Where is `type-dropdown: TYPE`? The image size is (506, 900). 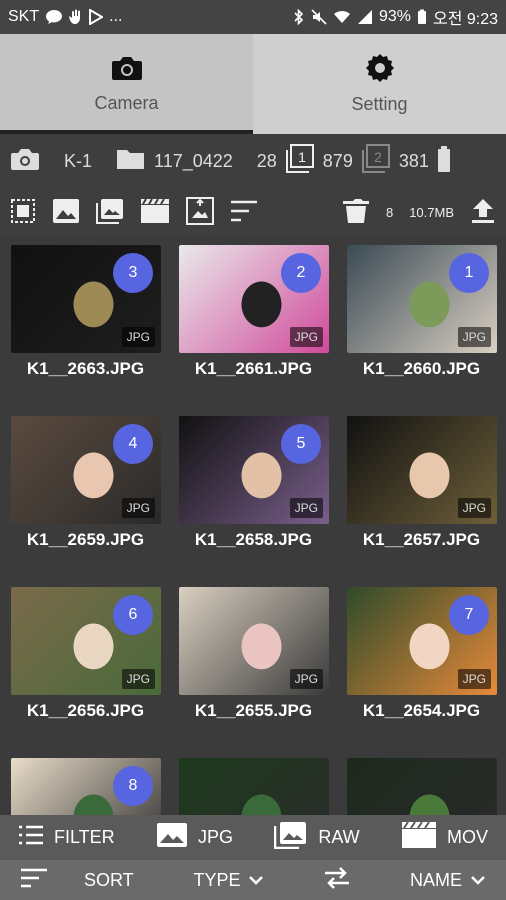 type-dropdown: TYPE is located at coordinates (228, 880).